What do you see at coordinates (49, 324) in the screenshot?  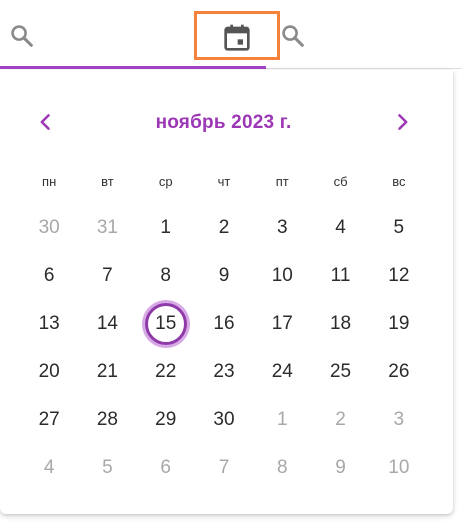 I see `day-cell: 13` at bounding box center [49, 324].